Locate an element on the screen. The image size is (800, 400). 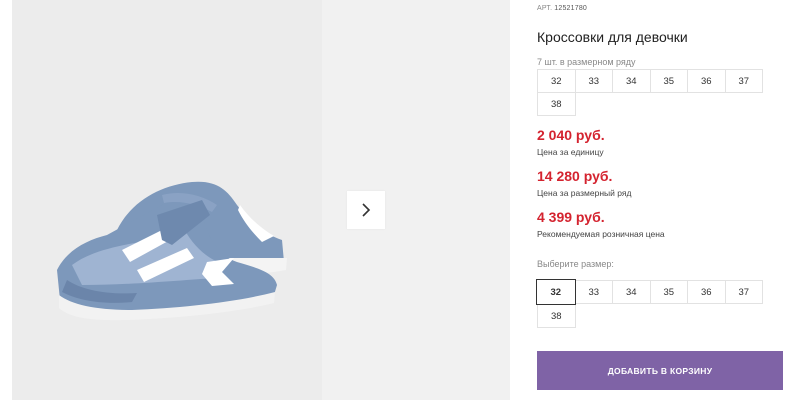
size-row-cell: 32 is located at coordinates (556, 81).